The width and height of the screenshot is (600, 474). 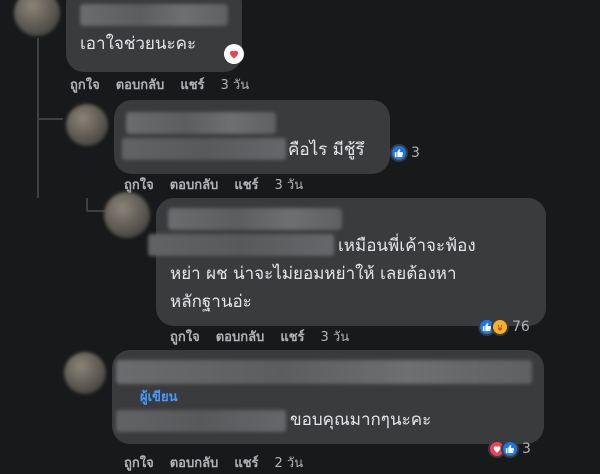 What do you see at coordinates (313, 274) in the screenshot?
I see `comment-text: หย่า ผช น่าจะไม่ยอมหย่าให้ เลยต้องหา` at bounding box center [313, 274].